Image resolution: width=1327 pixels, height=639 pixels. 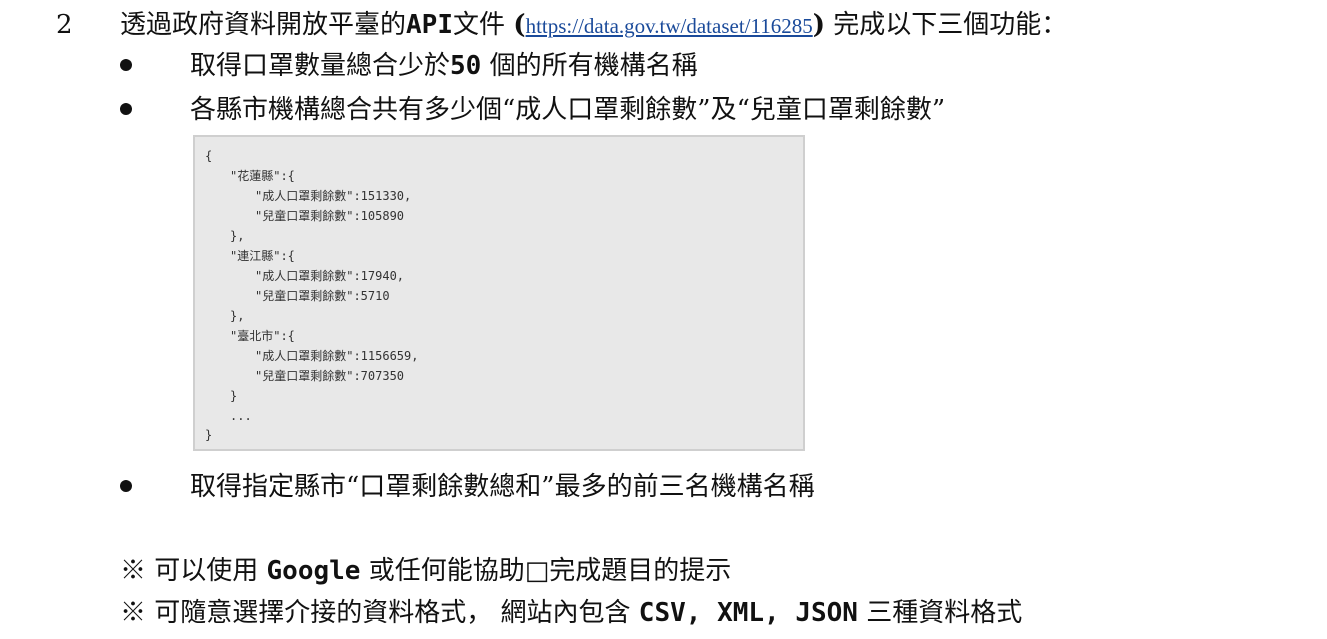 I want to click on note-1-prefix: ※ 可以使用, so click(x=193, y=571).